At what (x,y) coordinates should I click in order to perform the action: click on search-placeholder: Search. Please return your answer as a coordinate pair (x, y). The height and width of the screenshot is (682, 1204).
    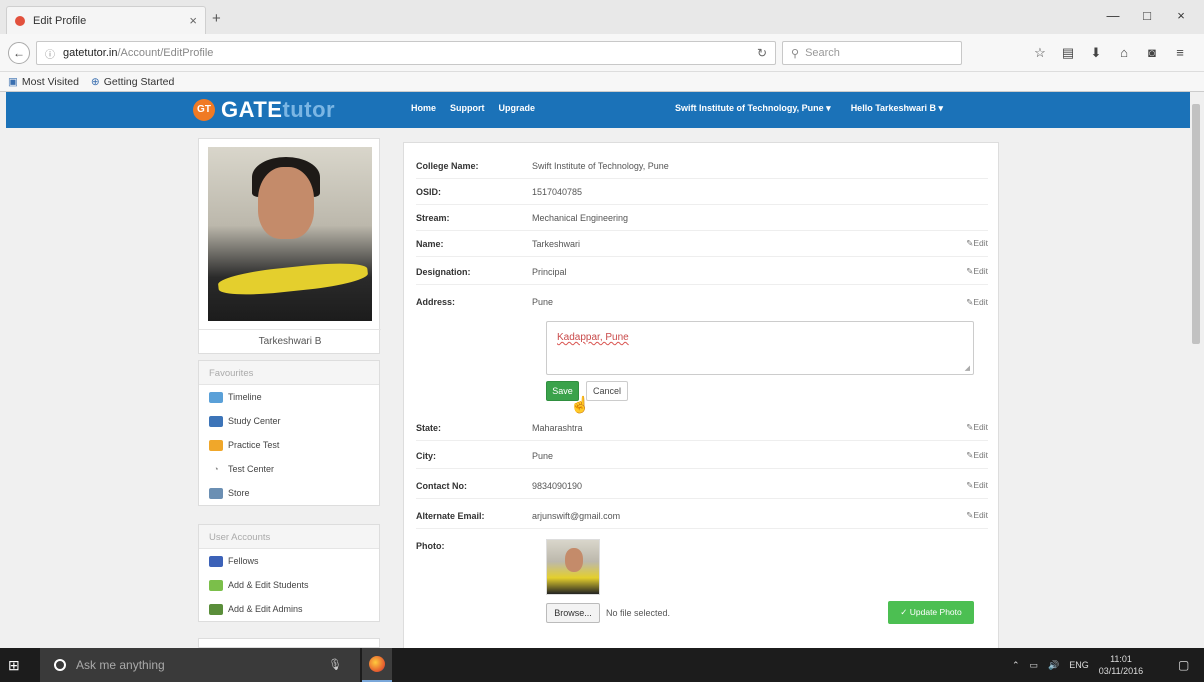
    Looking at the image, I should click on (822, 53).